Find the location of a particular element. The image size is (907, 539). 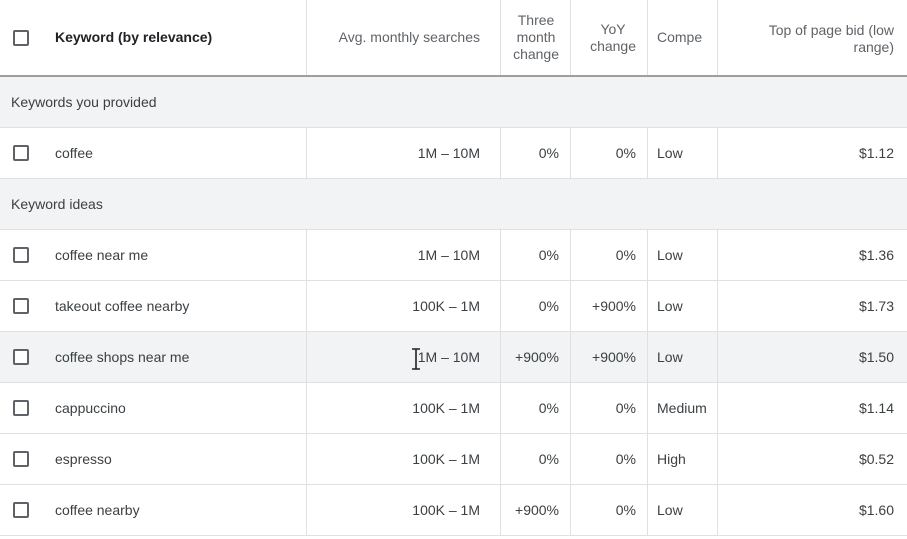

keyword-cell: cappuccino is located at coordinates (90, 408).